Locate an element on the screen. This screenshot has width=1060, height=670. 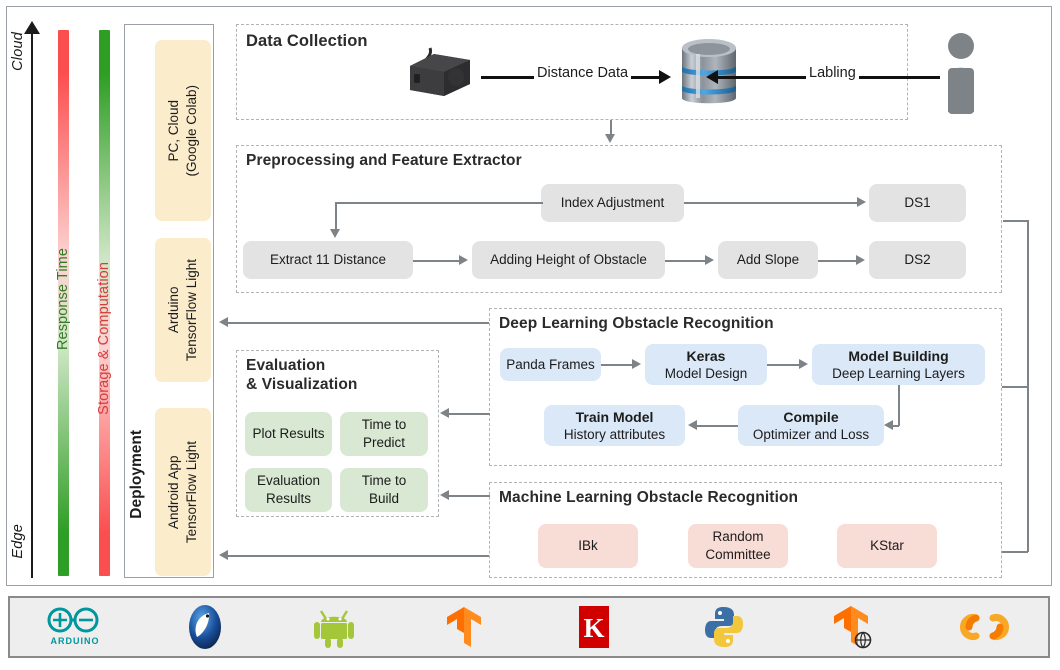
node-subtitle: History attributes is located at coordinates (614, 434).